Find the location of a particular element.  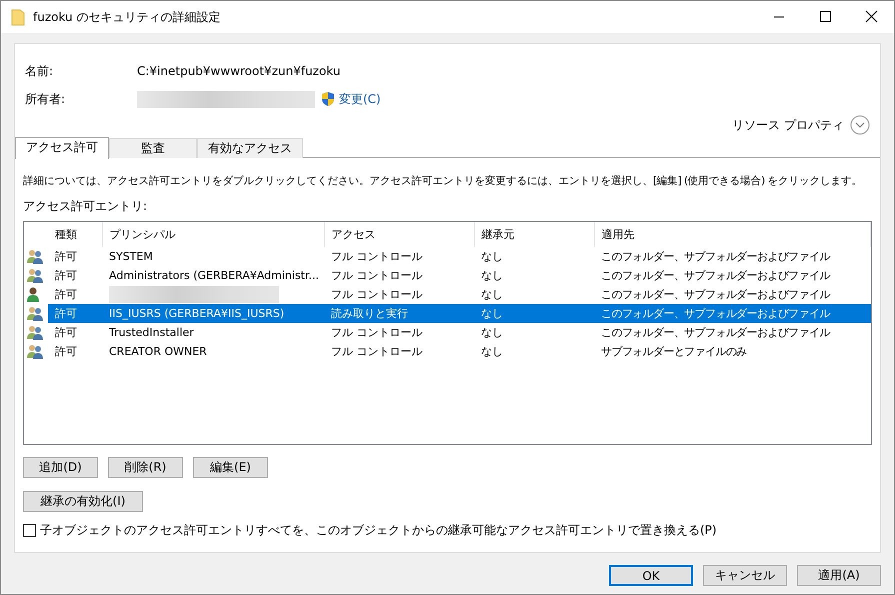

permission-row: 許可 フル コントロール なし このフォルダー、サブフォルダーおよびファイル is located at coordinates (447, 294).